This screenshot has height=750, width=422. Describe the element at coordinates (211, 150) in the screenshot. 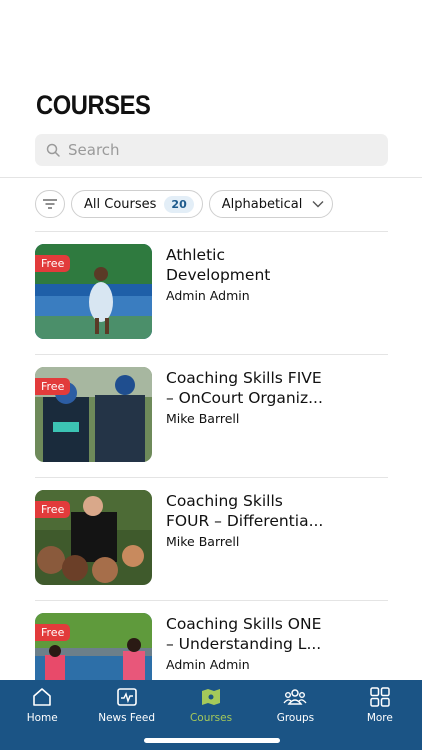

I see `search-input: Search` at that location.